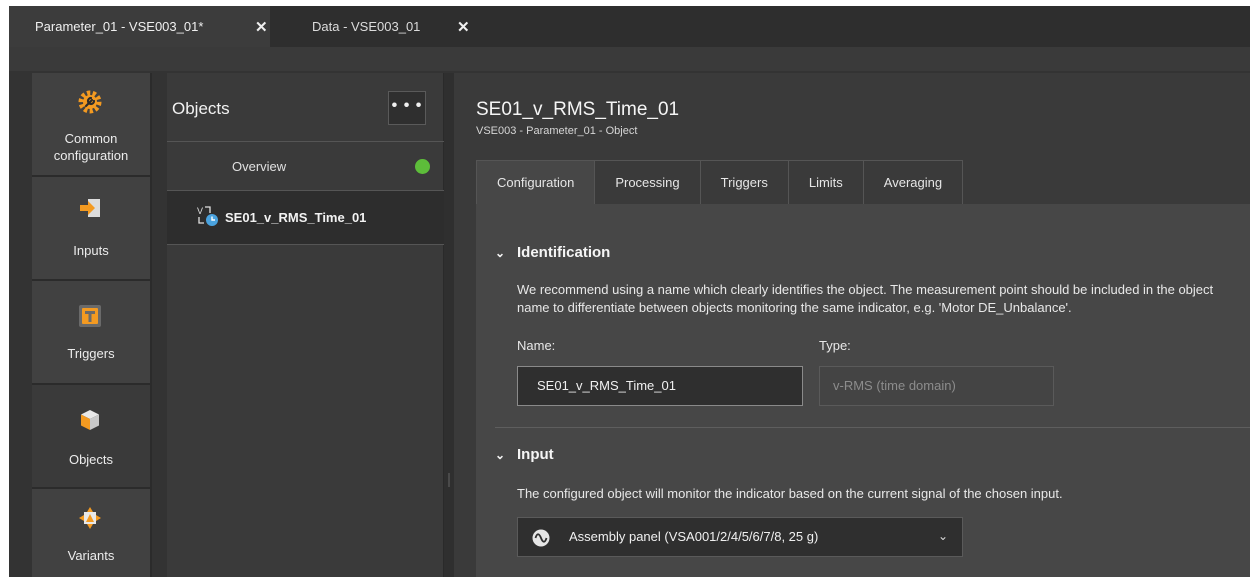 The width and height of the screenshot is (1250, 577). I want to click on type-field: v-RMS (time domain), so click(936, 386).